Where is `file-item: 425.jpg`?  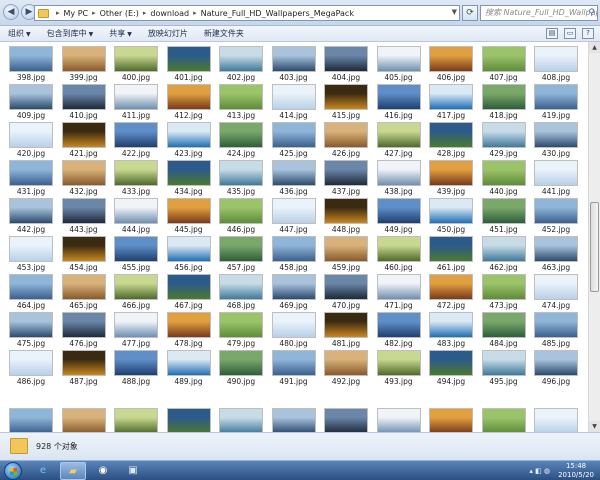 file-item: 425.jpg is located at coordinates (294, 140).